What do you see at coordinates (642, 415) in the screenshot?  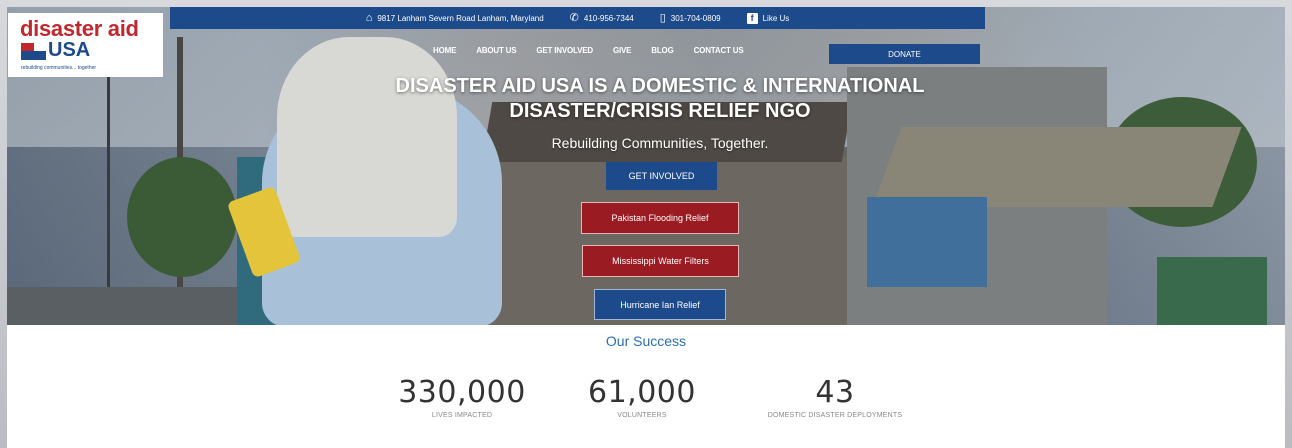 I see `stat-label: VOLUNTEERS` at bounding box center [642, 415].